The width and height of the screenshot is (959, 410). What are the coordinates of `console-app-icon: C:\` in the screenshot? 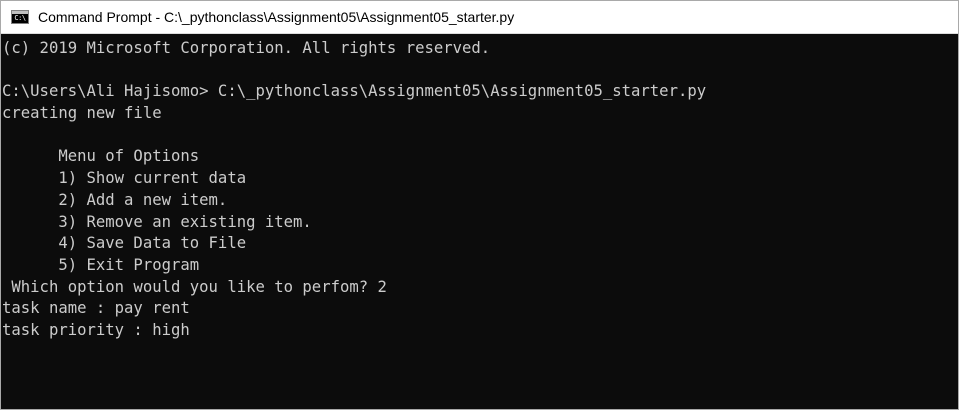 It's located at (20, 17).